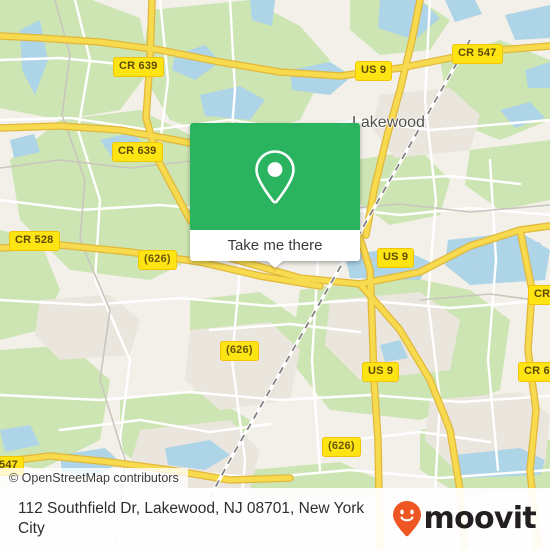  I want to click on road-shield: CR, so click(539, 295).